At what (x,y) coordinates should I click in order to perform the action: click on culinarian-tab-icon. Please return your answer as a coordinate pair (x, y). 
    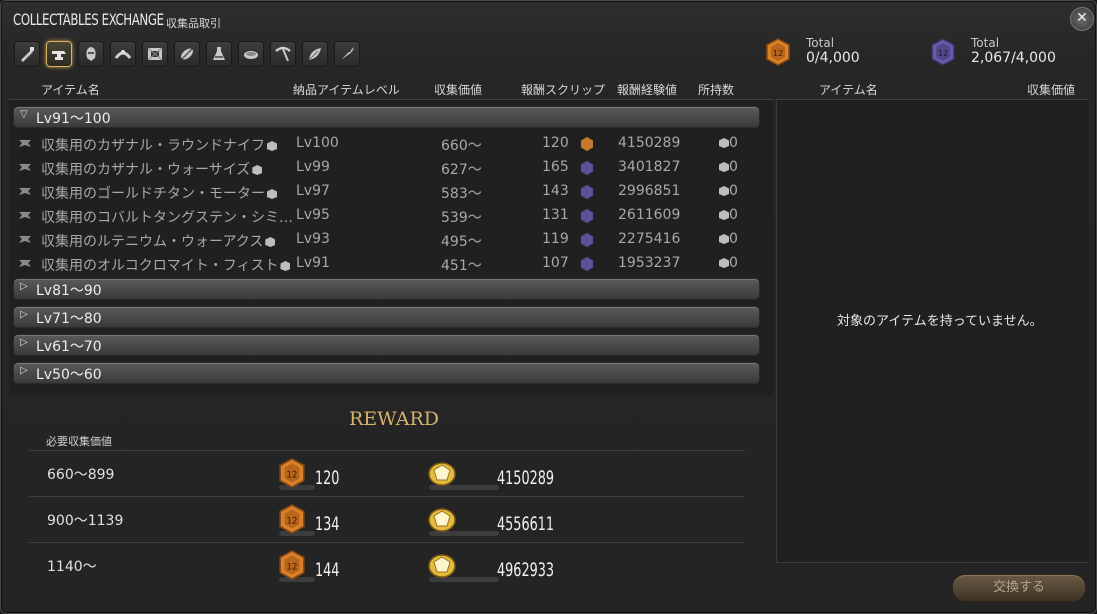
    Looking at the image, I should click on (251, 54).